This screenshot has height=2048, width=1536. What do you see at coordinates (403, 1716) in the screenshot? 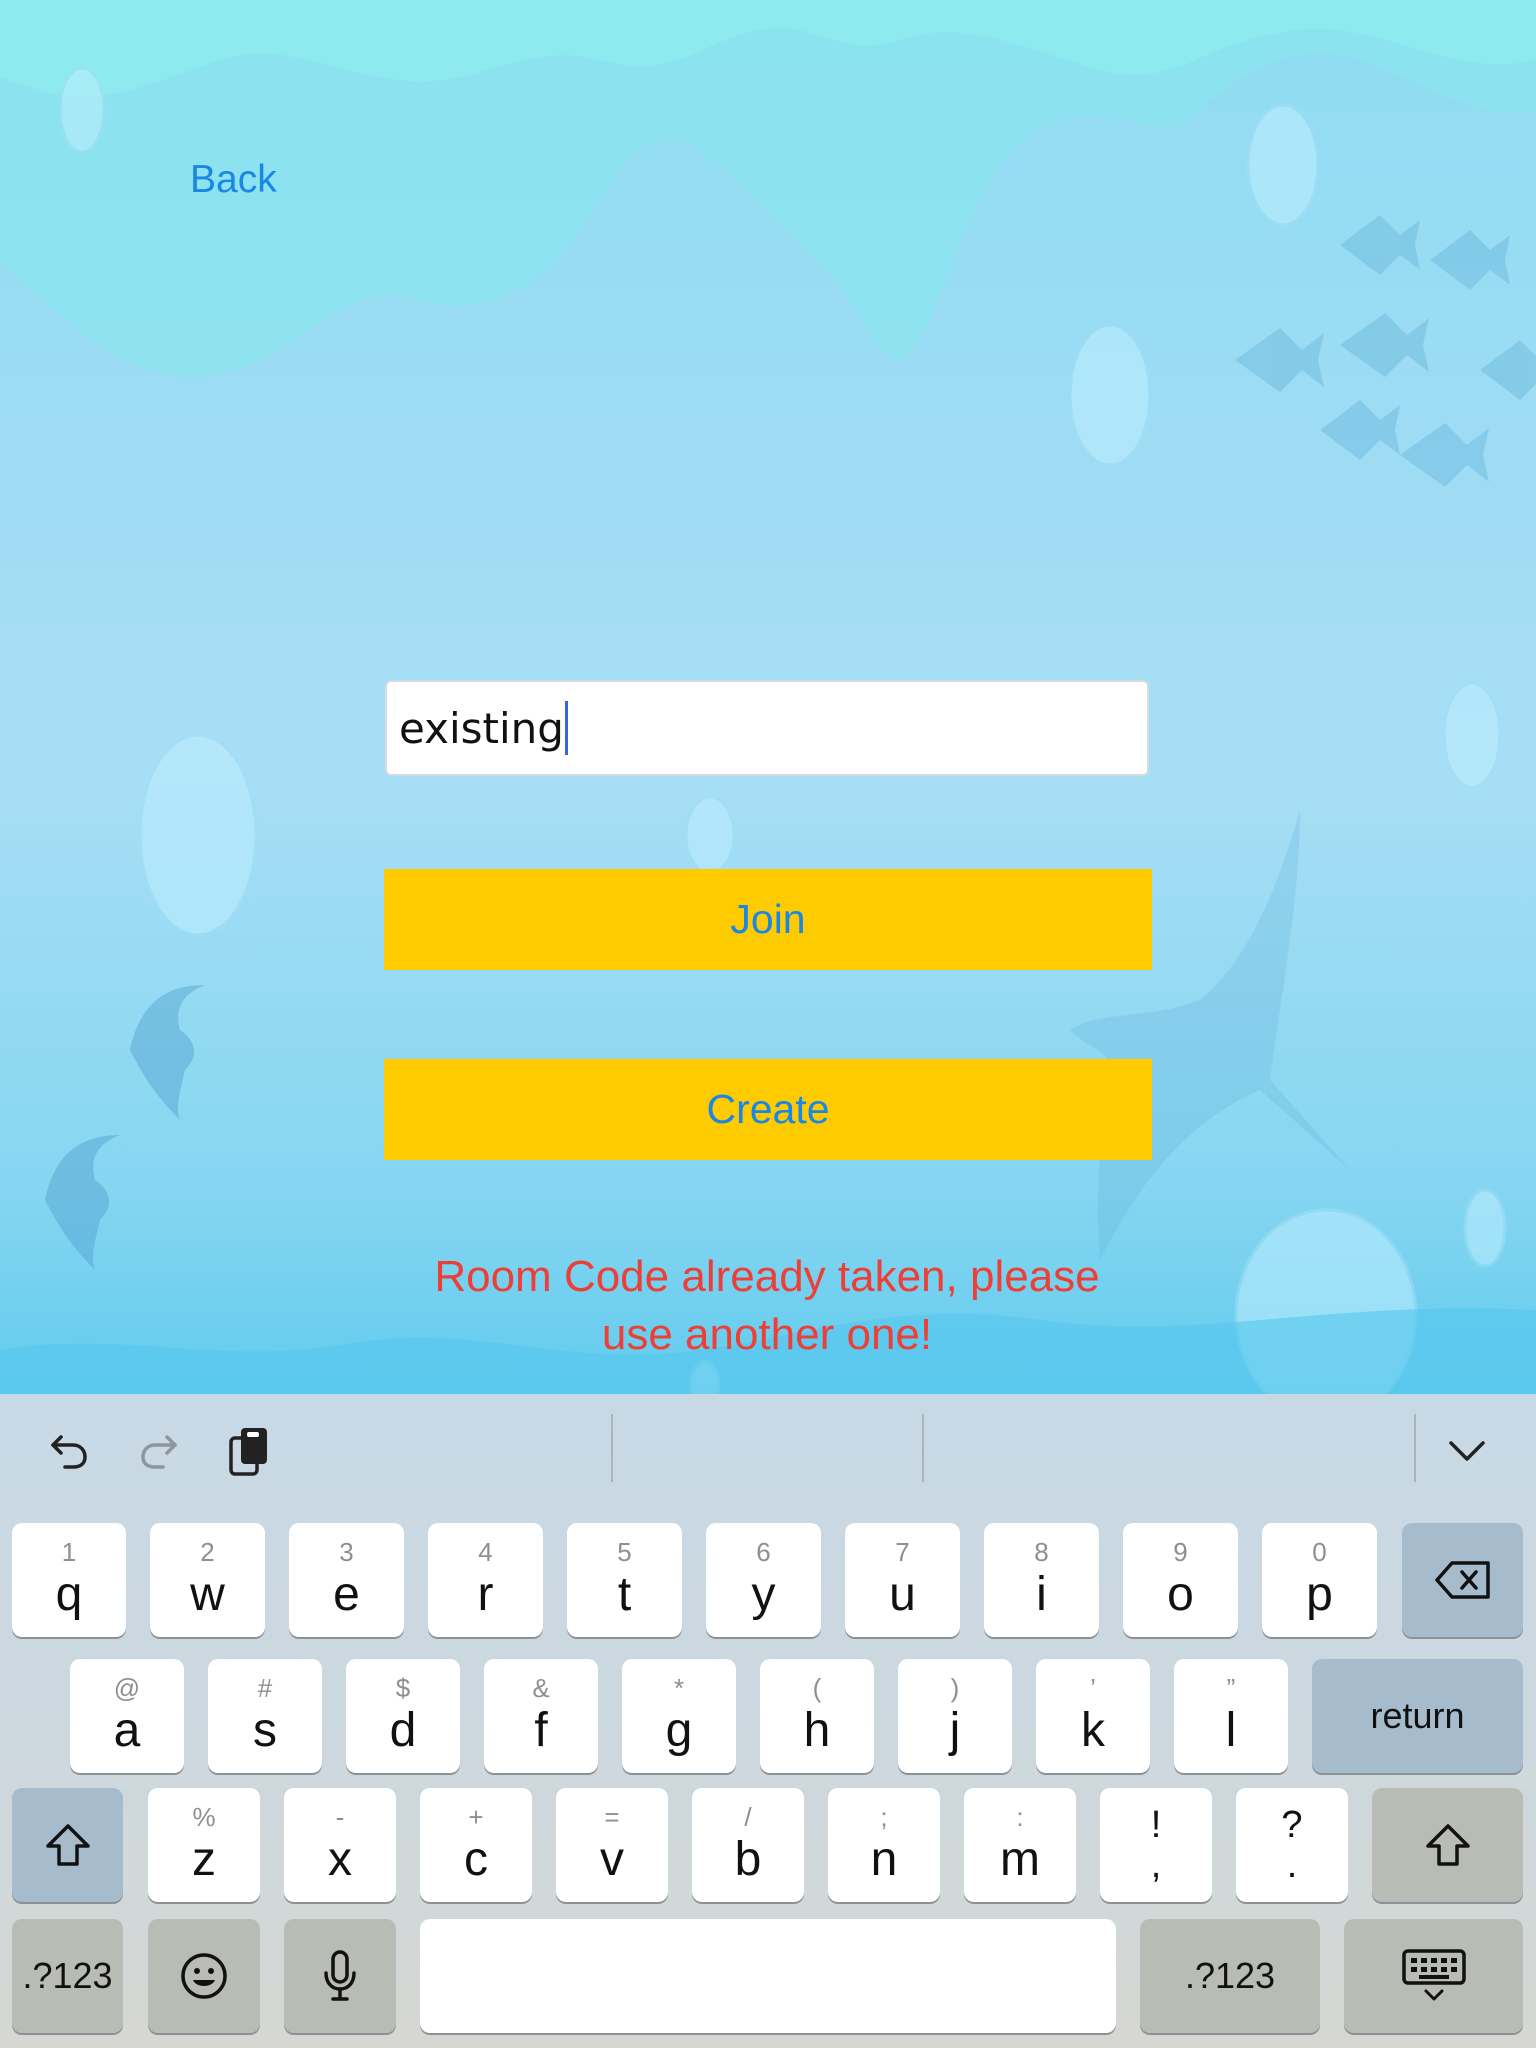
I see `key-d: $ d` at bounding box center [403, 1716].